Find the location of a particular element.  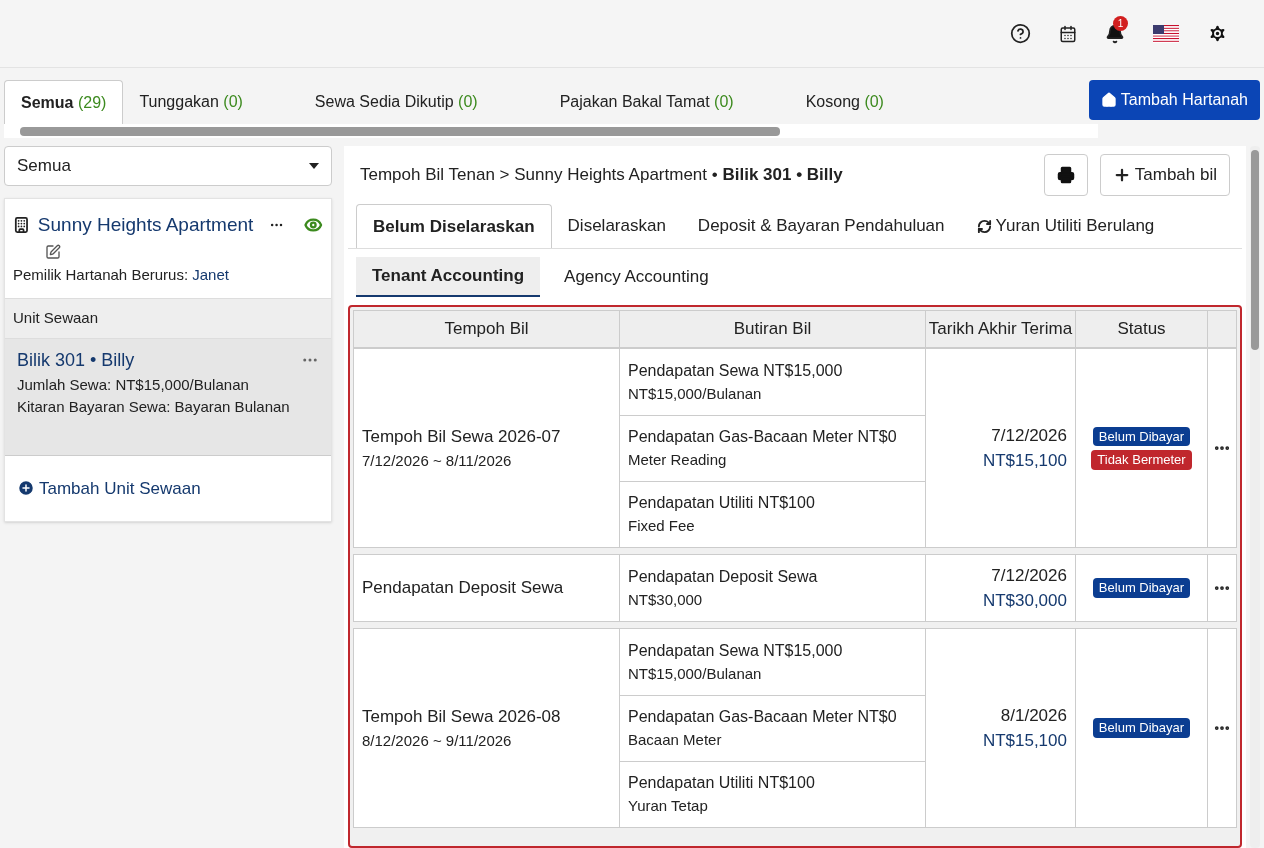

refresh-icon is located at coordinates (984, 226).